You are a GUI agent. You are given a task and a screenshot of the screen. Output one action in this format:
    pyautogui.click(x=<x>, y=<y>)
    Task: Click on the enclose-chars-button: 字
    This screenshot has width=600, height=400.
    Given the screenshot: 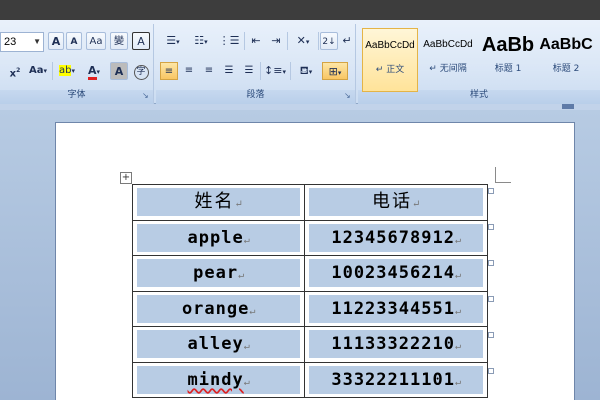 What is the action you would take?
    pyautogui.click(x=141, y=71)
    